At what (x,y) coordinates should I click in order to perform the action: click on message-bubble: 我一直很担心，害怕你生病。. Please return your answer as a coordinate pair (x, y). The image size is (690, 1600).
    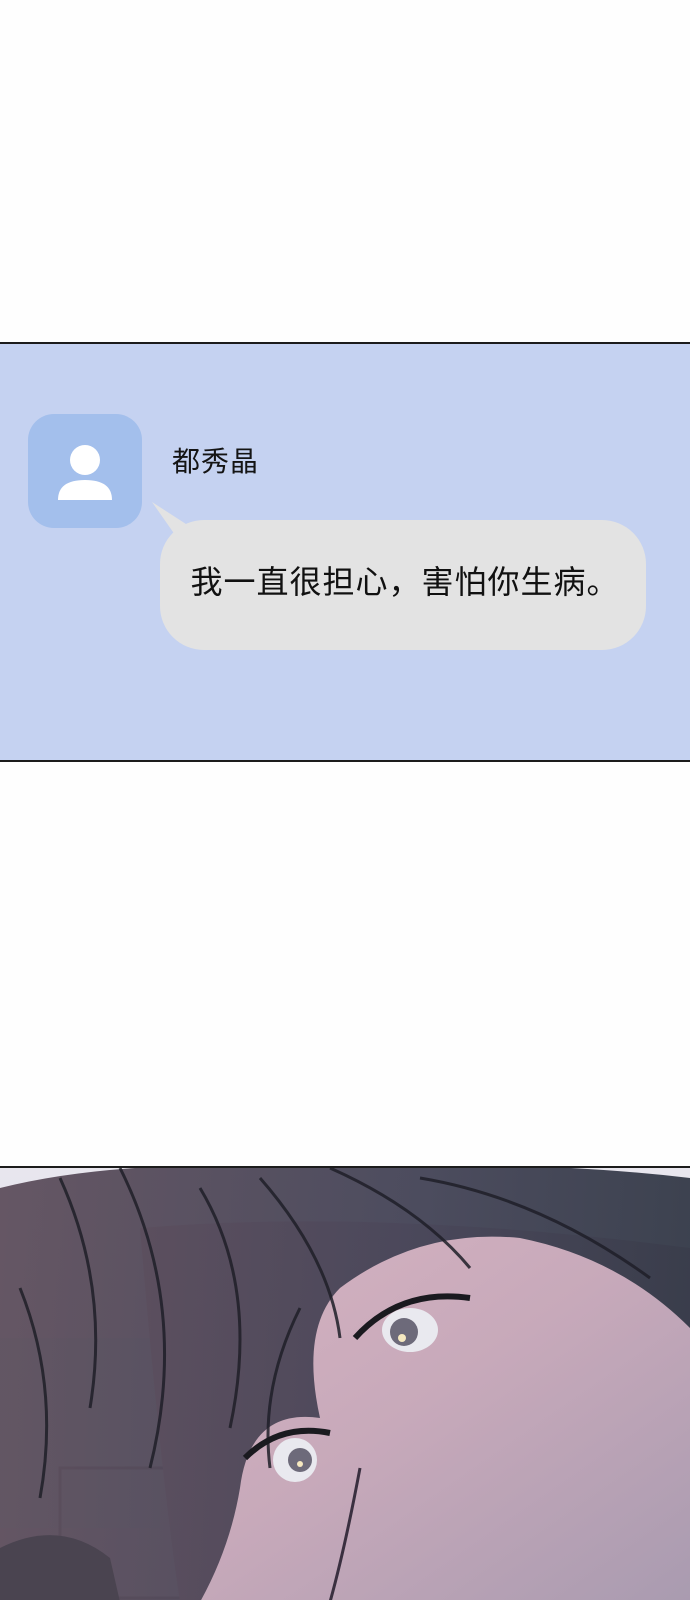
    Looking at the image, I should click on (400, 577).